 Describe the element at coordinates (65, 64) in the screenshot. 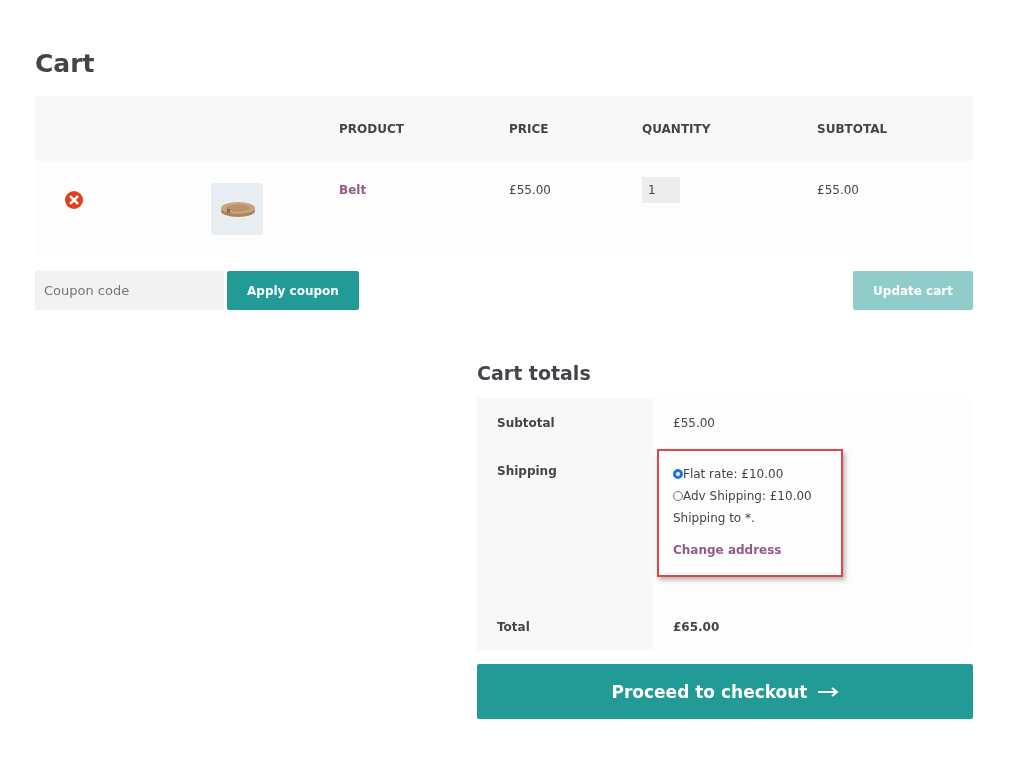

I see `page-title: Cart` at that location.